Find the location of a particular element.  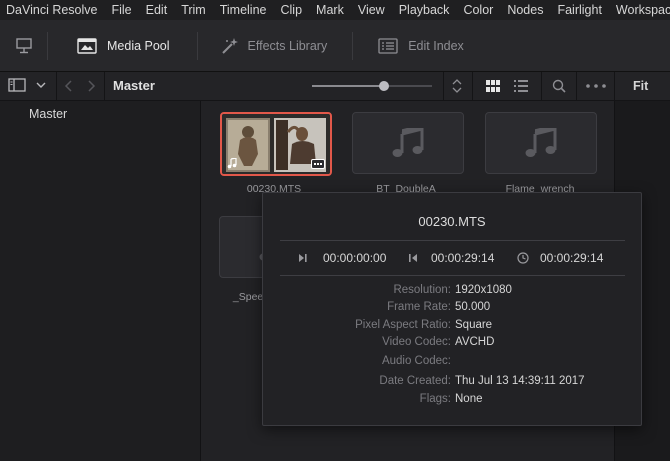

menu-mark: Mark is located at coordinates (330, 10).